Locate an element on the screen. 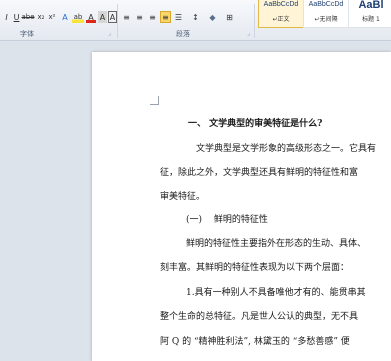  align-left-button: ≡ is located at coordinates (126, 17).